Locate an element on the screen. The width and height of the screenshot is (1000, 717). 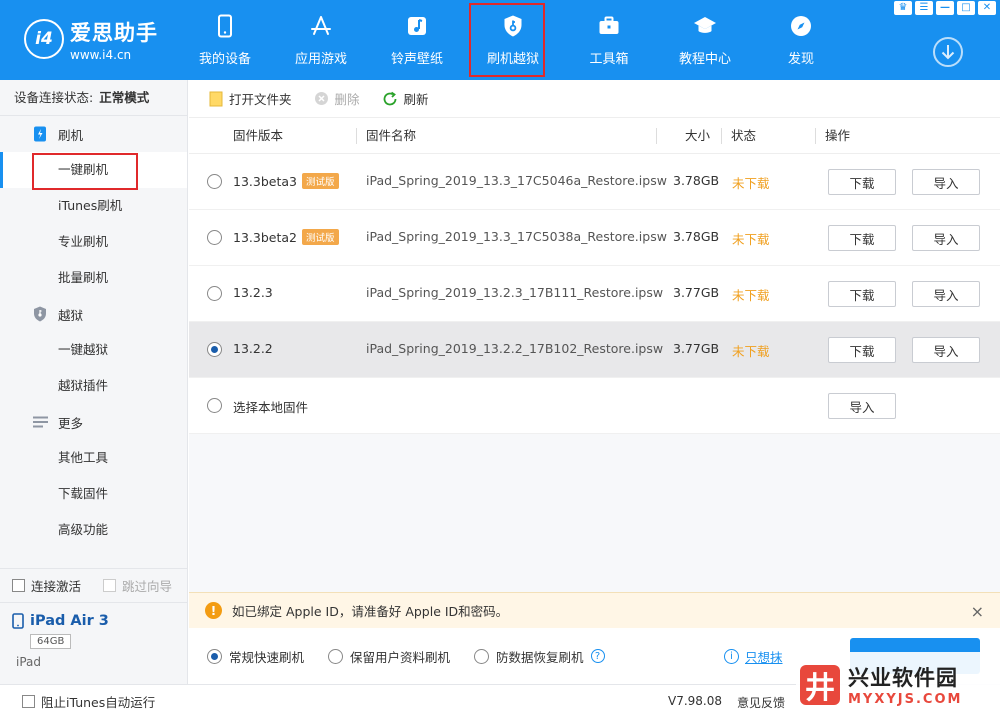
sidebar-item-itunes-flash: iTunes刷机 is located at coordinates (93, 206).